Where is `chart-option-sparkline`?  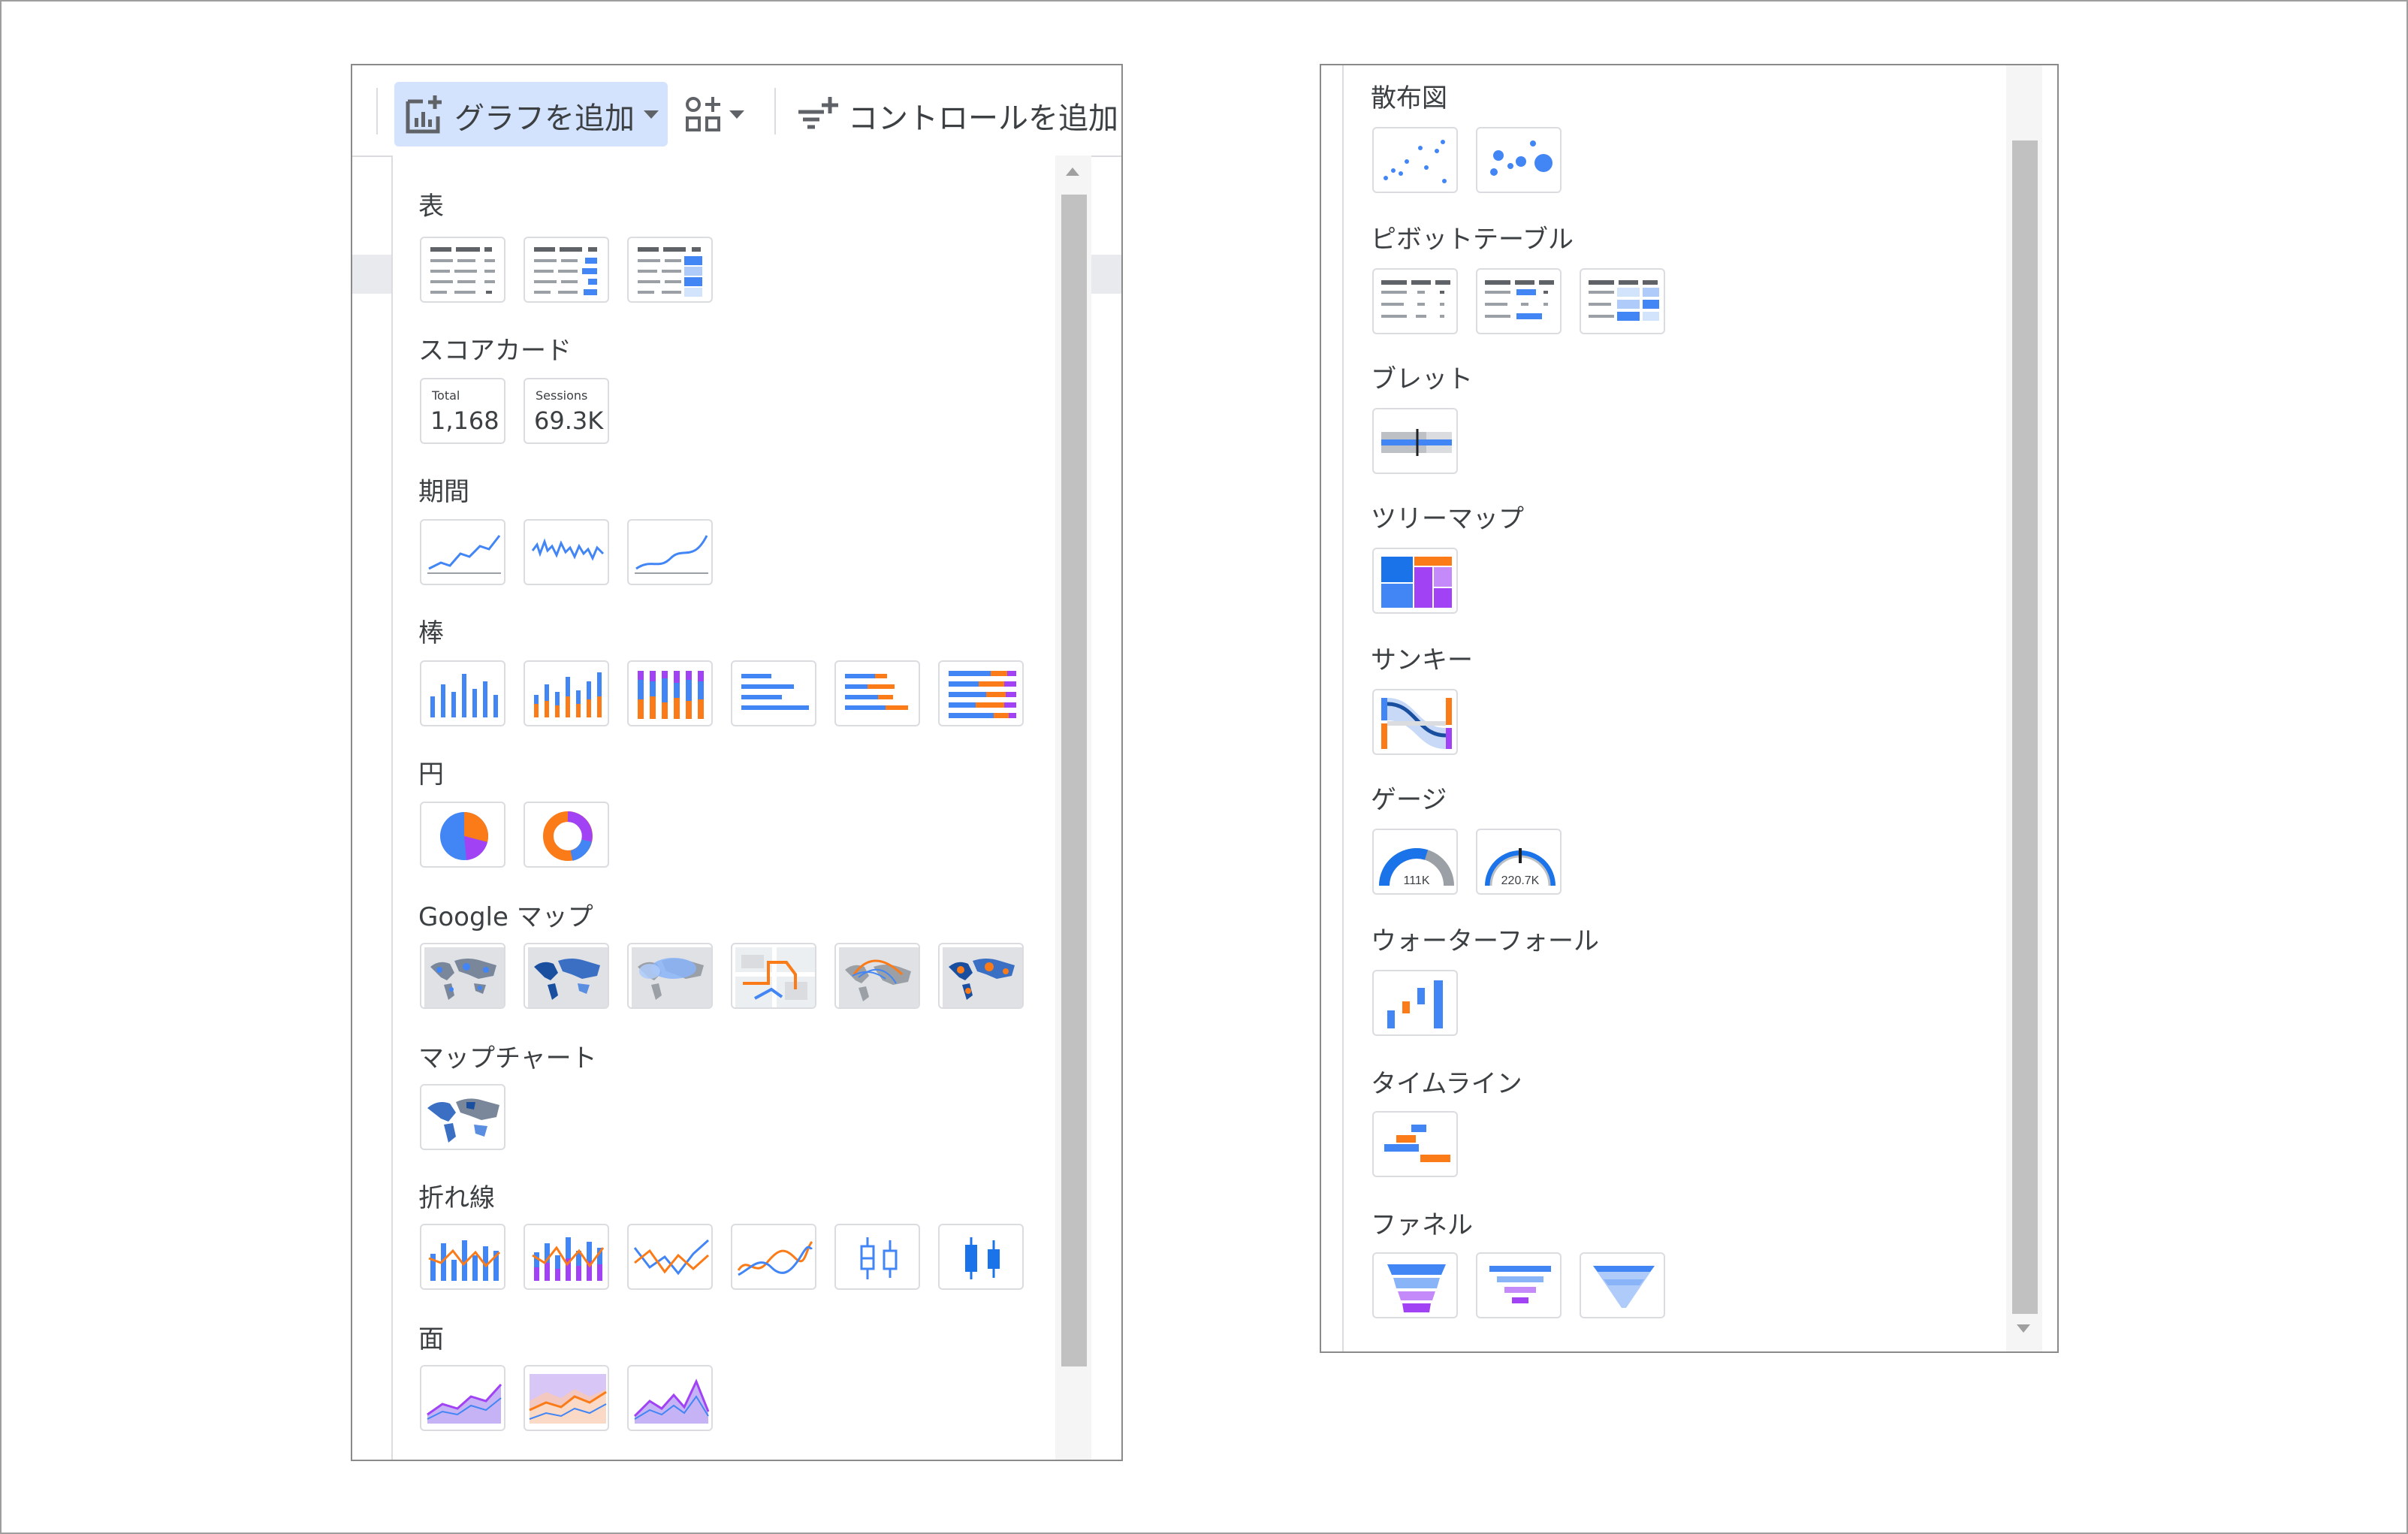 chart-option-sparkline is located at coordinates (566, 552).